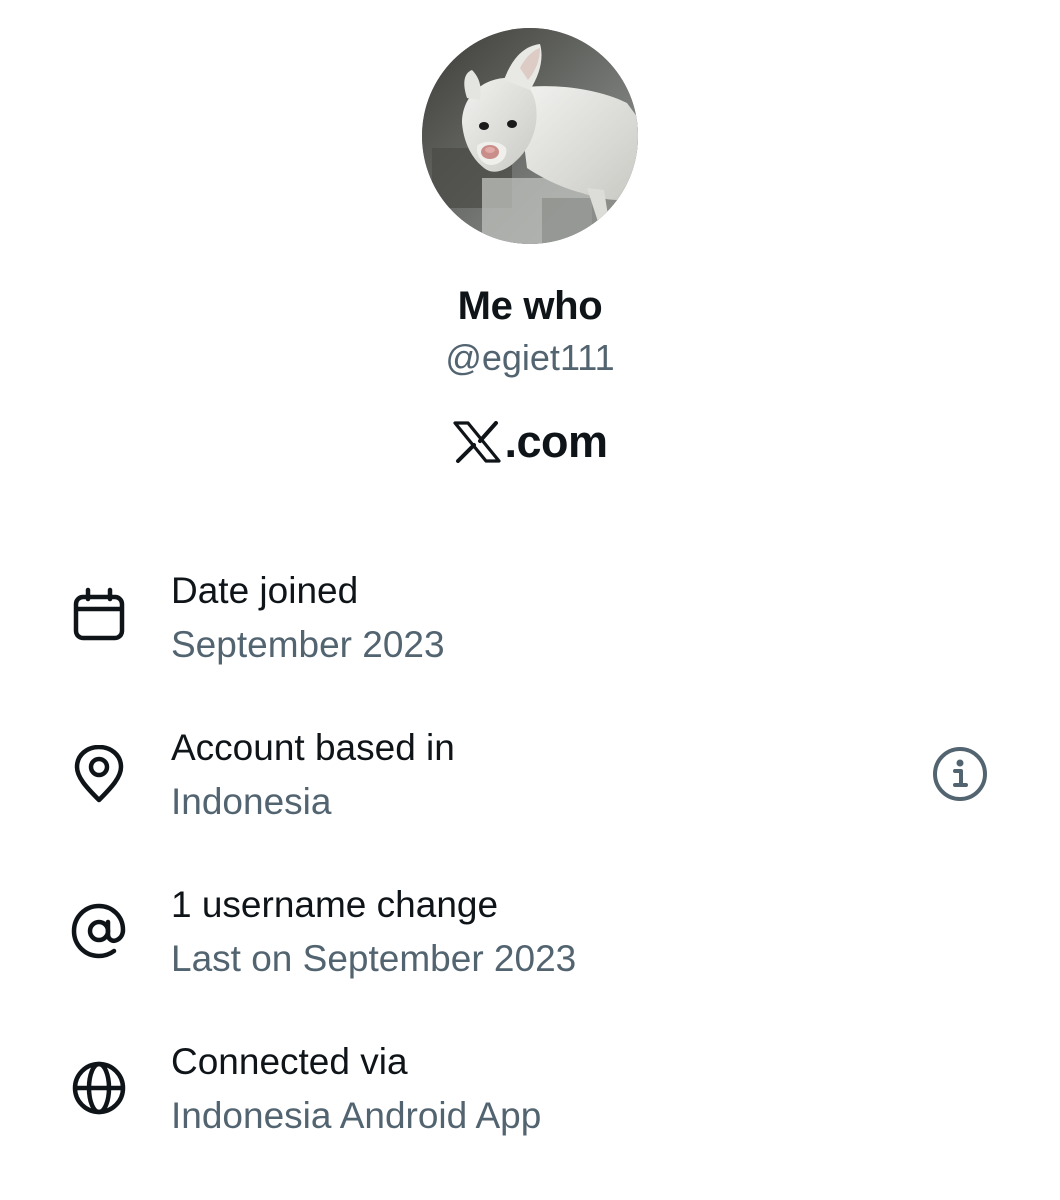 Image resolution: width=1060 pixels, height=1200 pixels. What do you see at coordinates (530, 306) in the screenshot?
I see `display-name: Me who` at bounding box center [530, 306].